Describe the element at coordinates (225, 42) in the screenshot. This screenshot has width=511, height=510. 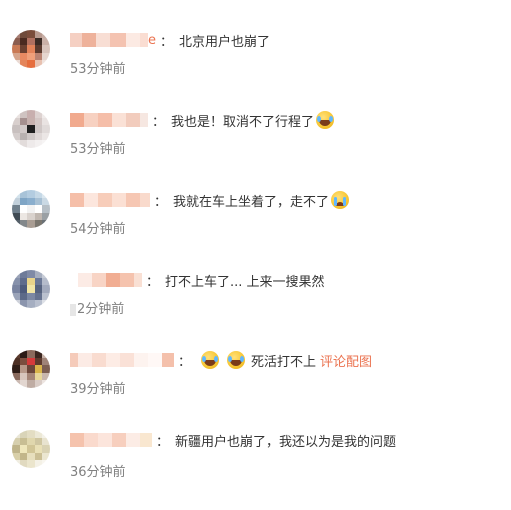
I see `comment-text: 北京用户也崩了` at that location.